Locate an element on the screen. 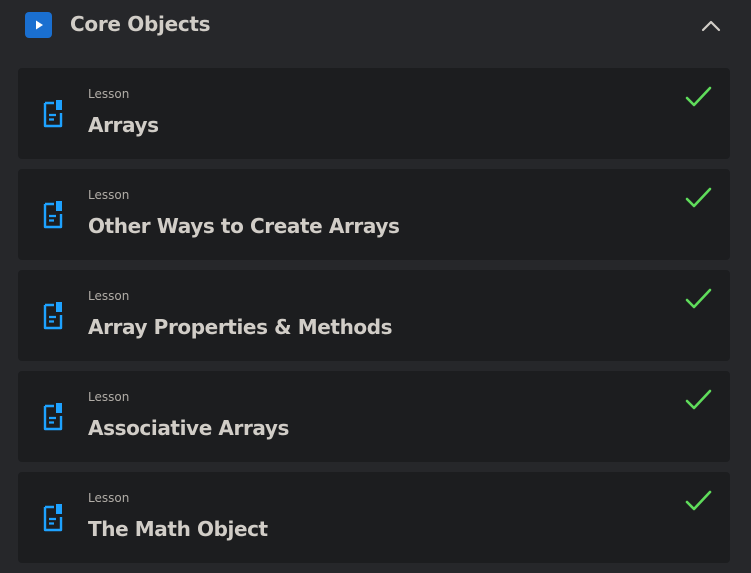 This screenshot has width=751, height=573. section-header: Core Objects is located at coordinates (375, 25).